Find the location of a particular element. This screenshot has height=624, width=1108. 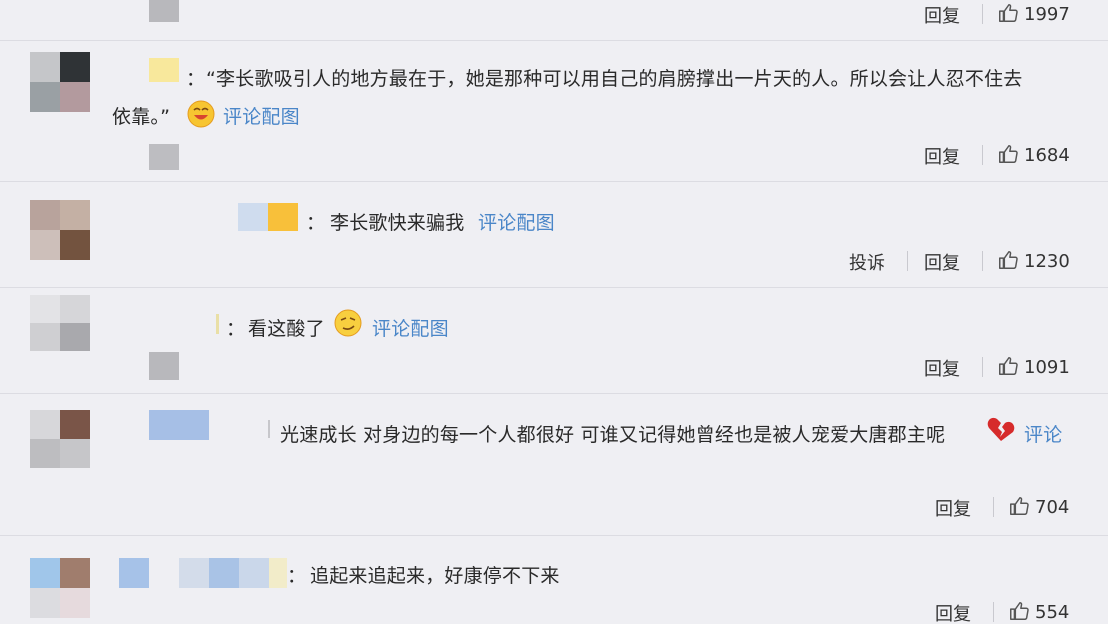

grinning-face-icon is located at coordinates (201, 114).